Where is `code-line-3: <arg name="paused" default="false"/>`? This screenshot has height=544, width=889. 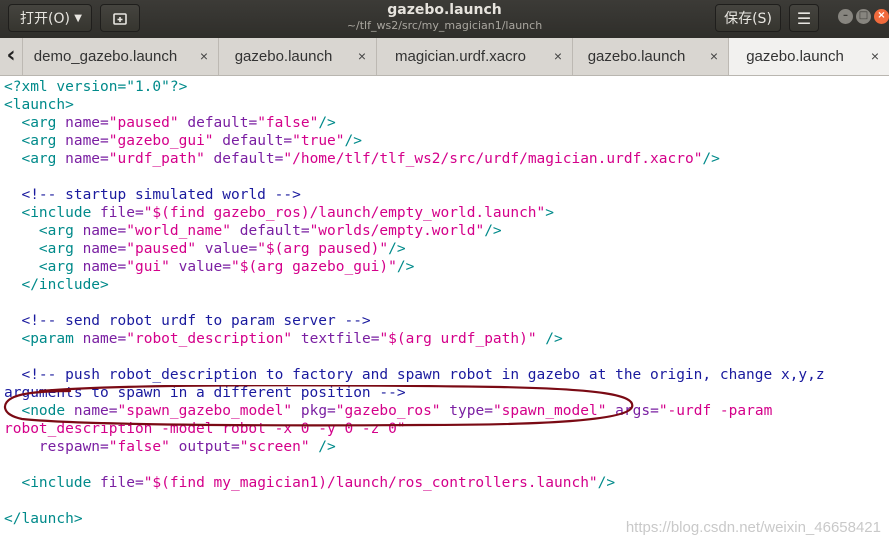 code-line-3: <arg name="paused" default="false"/> is located at coordinates (178, 123).